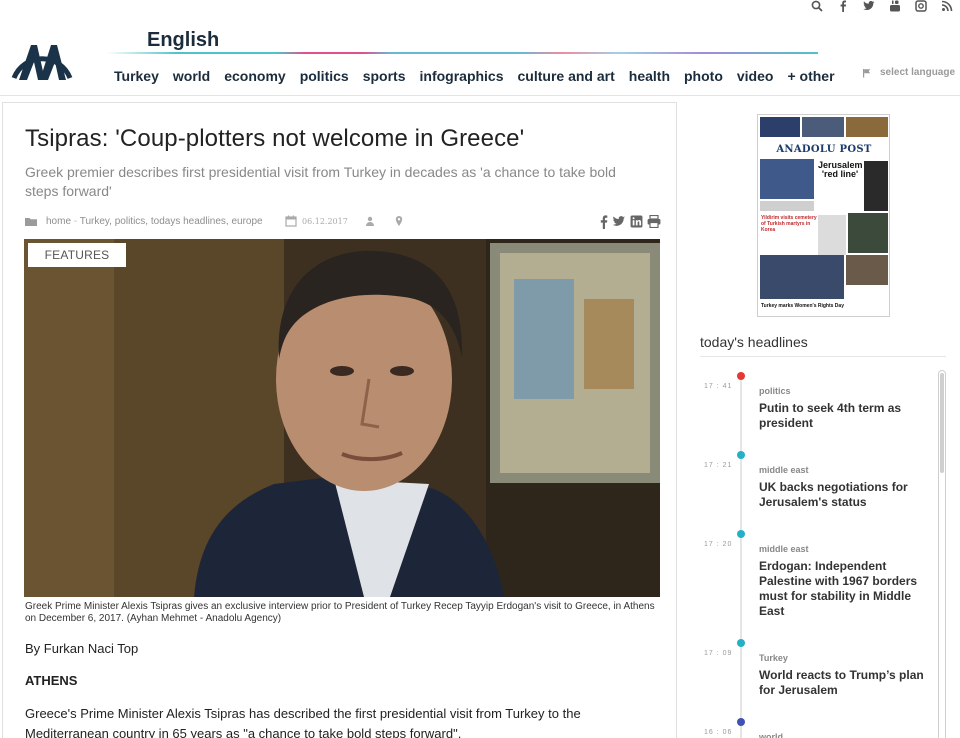  Describe the element at coordinates (136, 76) in the screenshot. I see `nav-item-turkey: Turkey` at that location.